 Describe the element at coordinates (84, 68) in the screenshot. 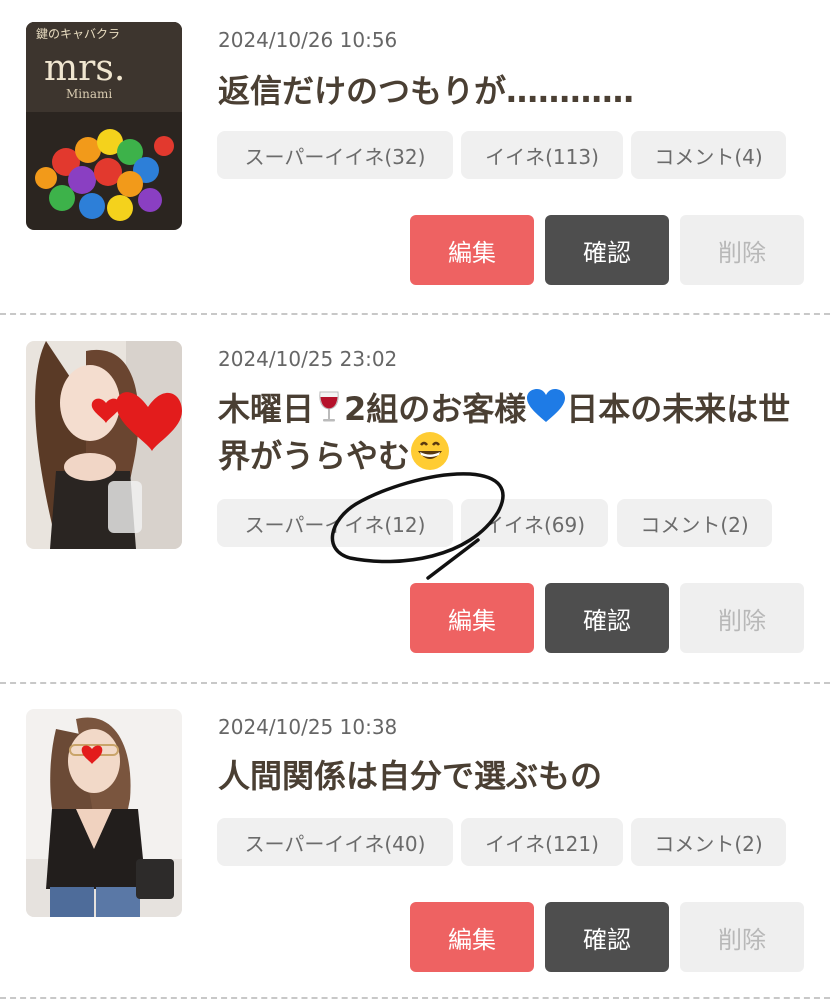

I see `thumb-logo-text: mrs.` at that location.